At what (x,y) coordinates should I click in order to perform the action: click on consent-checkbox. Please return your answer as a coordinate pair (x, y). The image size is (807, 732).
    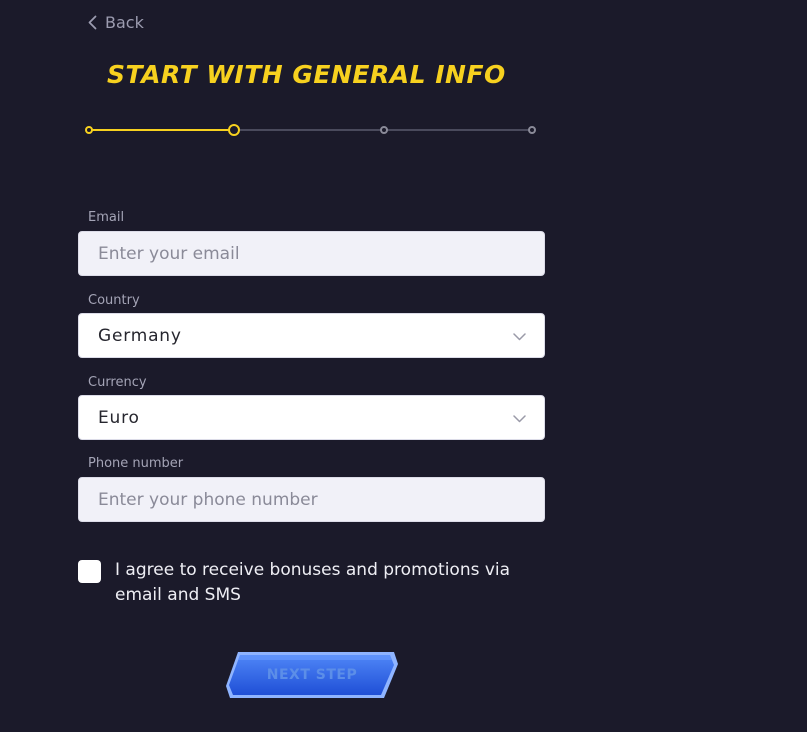
    Looking at the image, I should click on (89, 571).